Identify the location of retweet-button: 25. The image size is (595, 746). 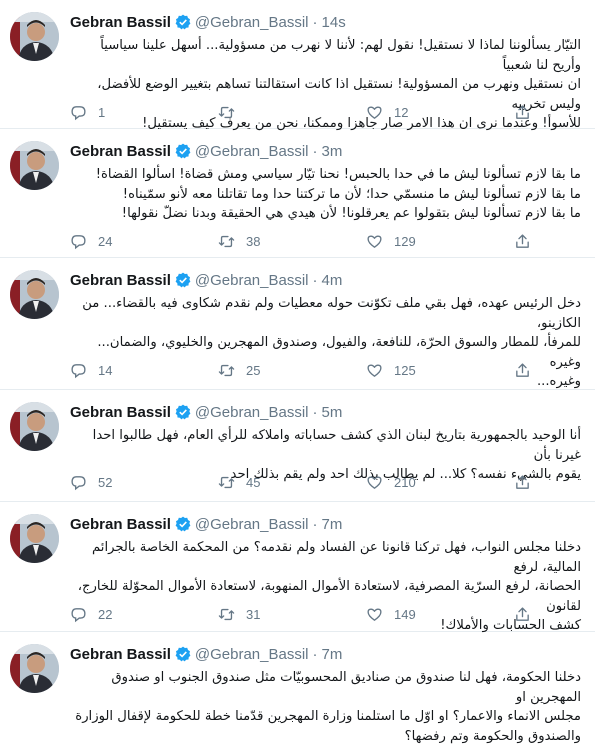
(292, 370).